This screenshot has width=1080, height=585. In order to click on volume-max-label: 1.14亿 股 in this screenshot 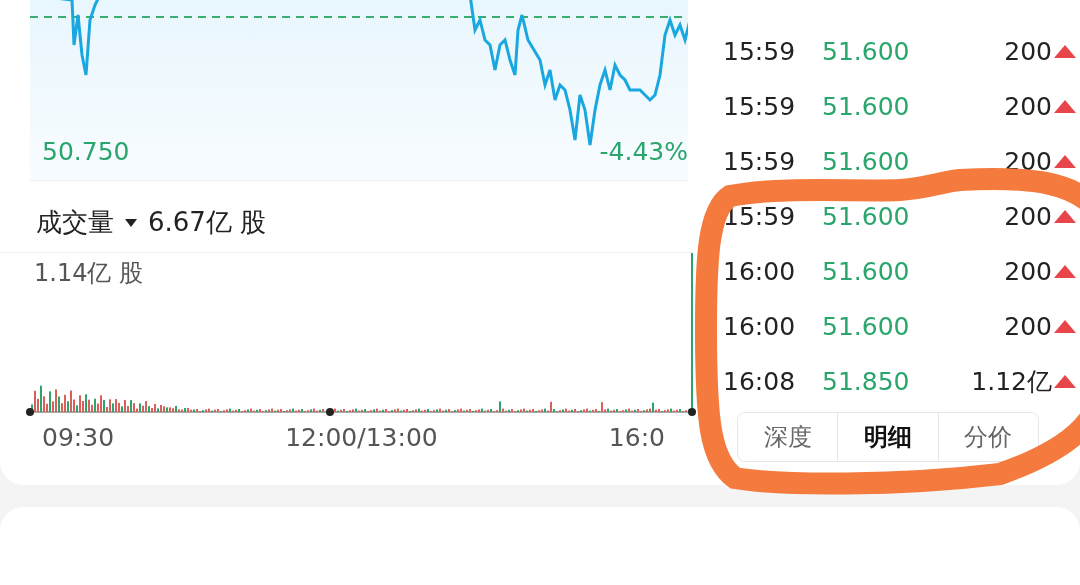, I will do `click(89, 273)`.